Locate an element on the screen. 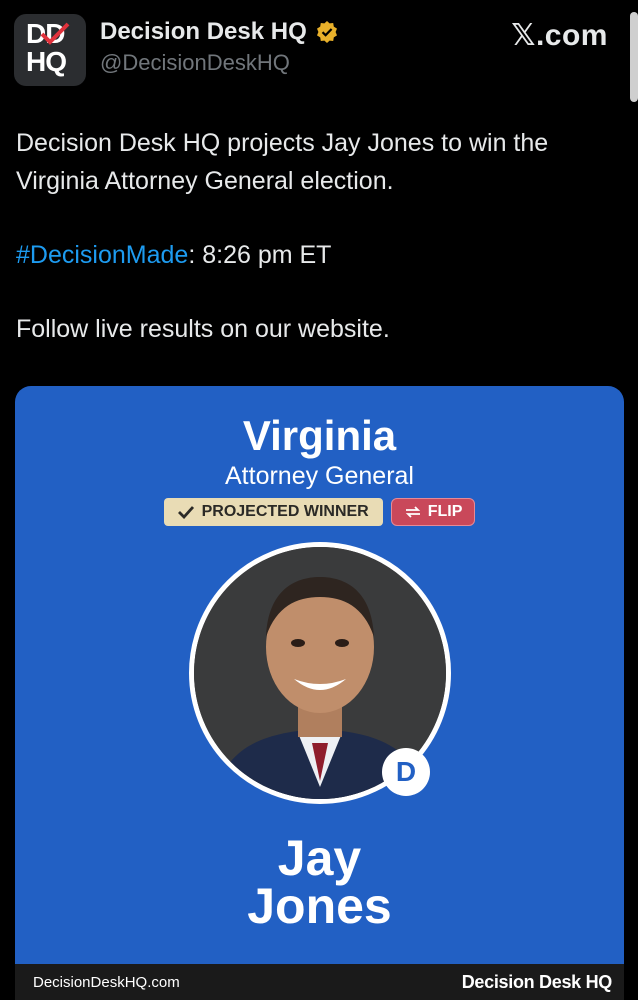  tweet-paragraph-follow: Follow live results on our website. is located at coordinates (203, 329).